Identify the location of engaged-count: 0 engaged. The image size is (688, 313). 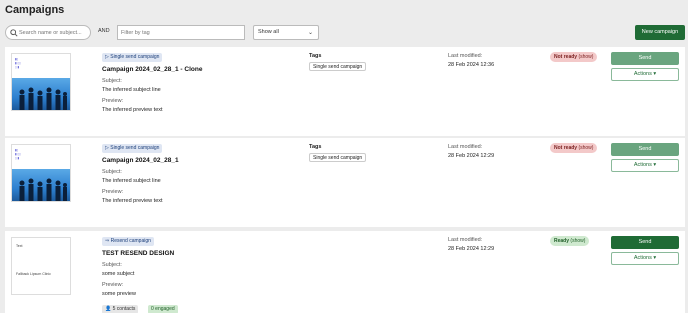
(163, 309).